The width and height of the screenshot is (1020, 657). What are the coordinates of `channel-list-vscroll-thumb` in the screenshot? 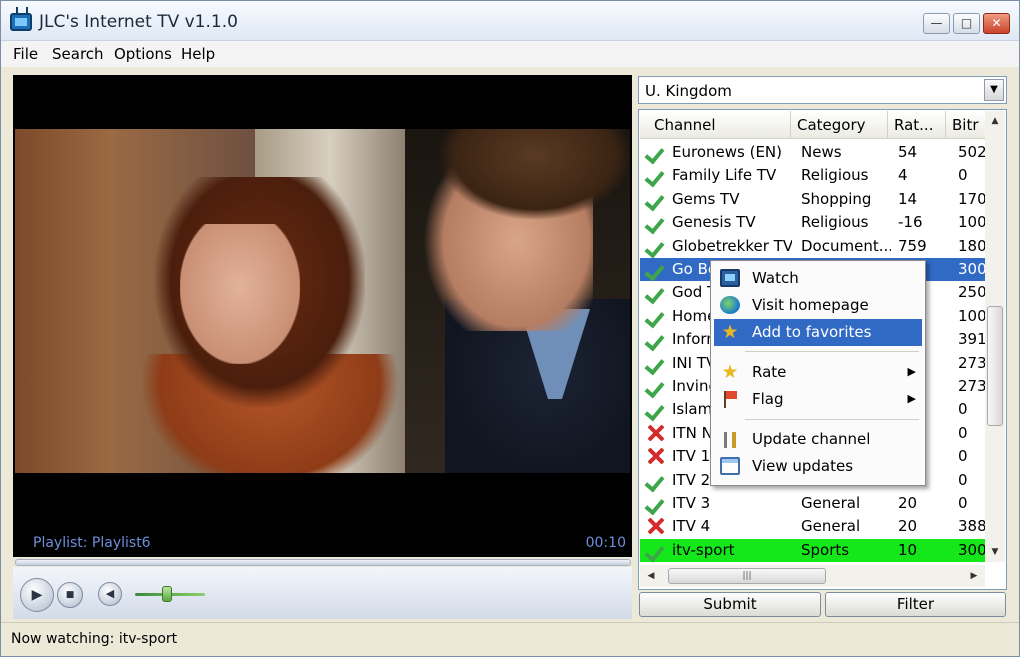 It's located at (995, 366).